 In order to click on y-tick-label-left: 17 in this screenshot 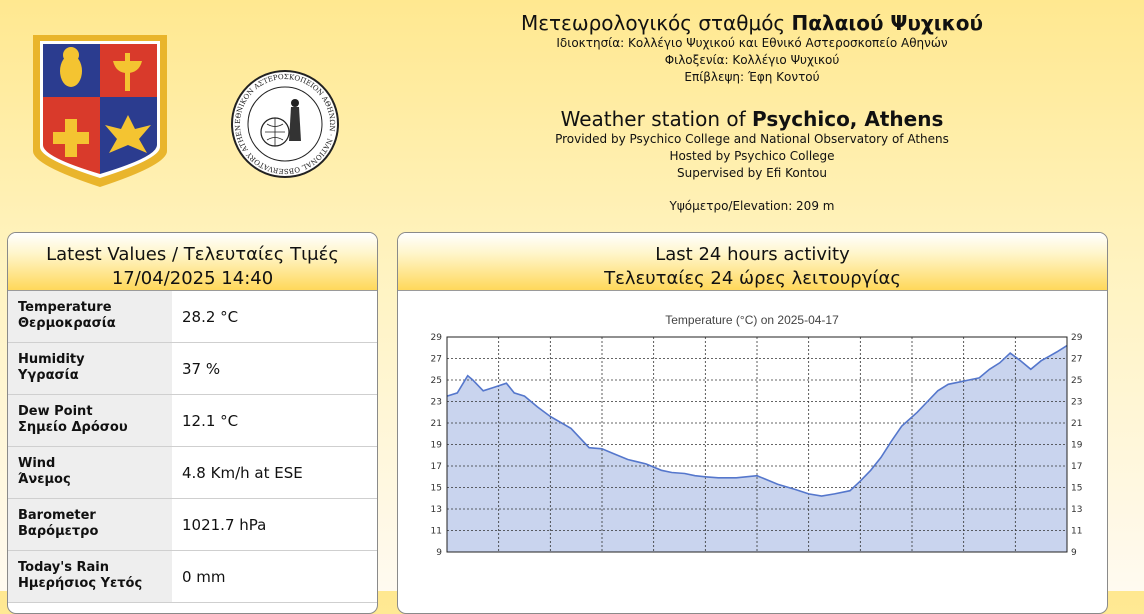, I will do `click(436, 467)`.